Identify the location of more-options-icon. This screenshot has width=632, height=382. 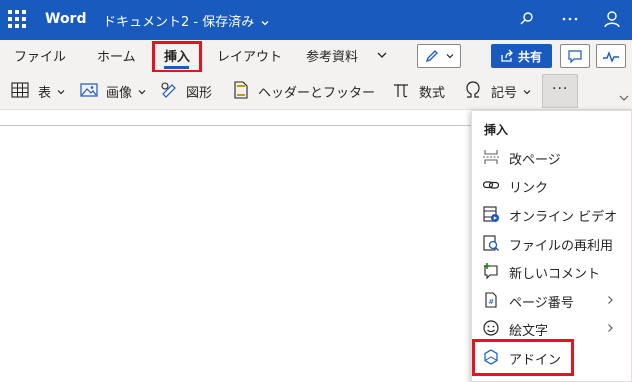
(570, 19).